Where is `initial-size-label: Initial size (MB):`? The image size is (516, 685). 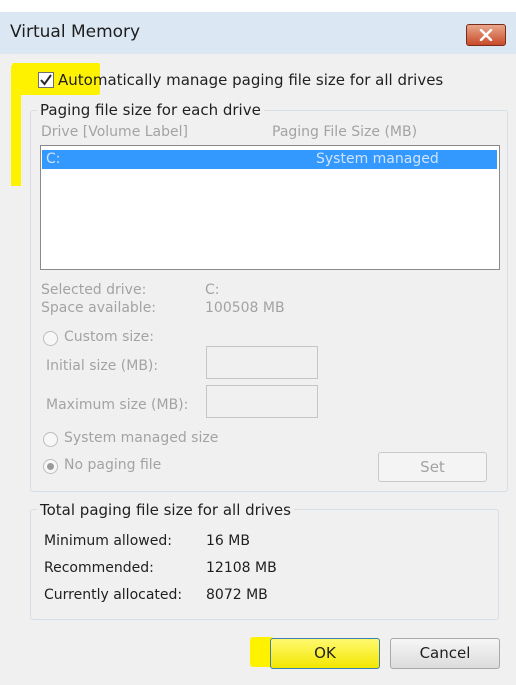 initial-size-label: Initial size (MB): is located at coordinates (102, 366).